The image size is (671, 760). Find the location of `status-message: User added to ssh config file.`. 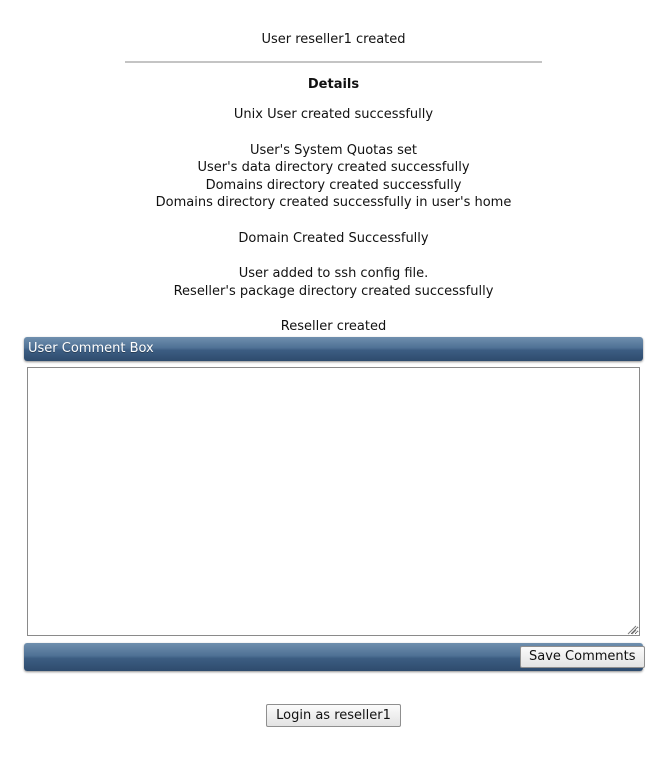

status-message: User added to ssh config file. is located at coordinates (333, 273).